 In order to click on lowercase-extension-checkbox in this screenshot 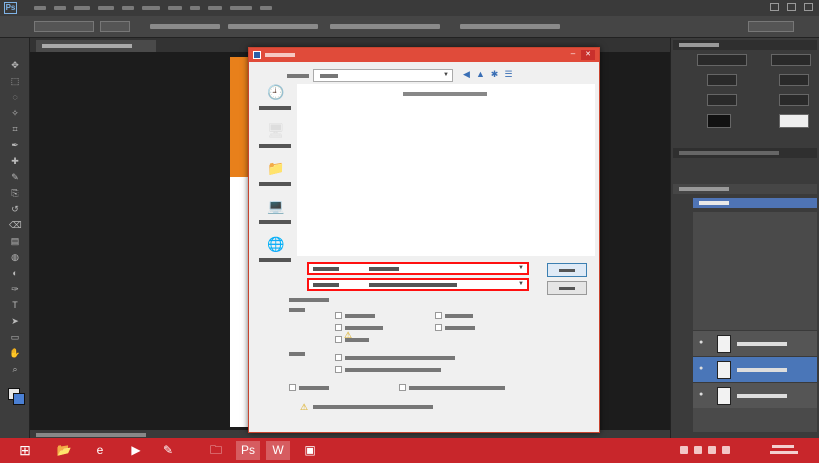, I will do `click(402, 387)`.